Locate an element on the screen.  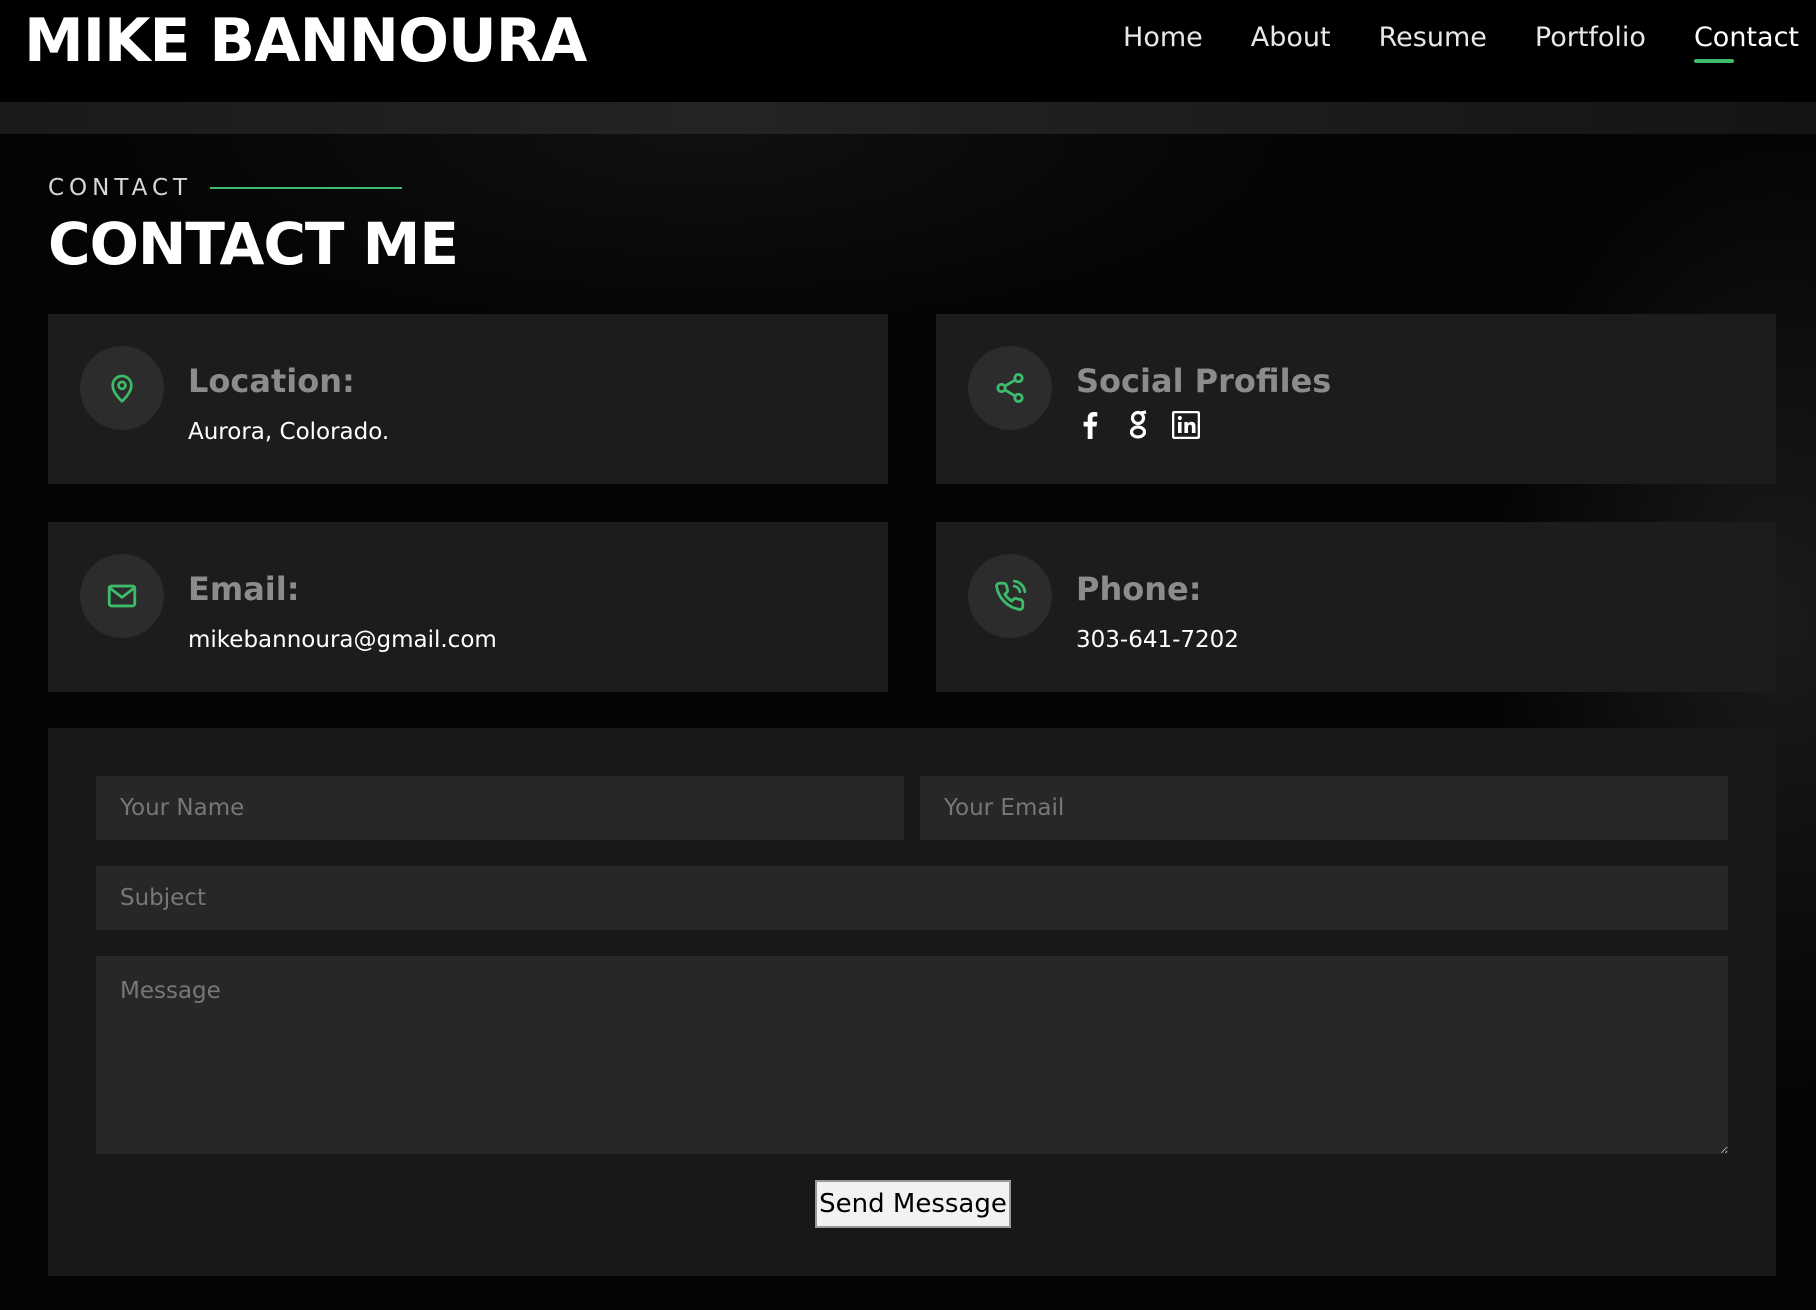
nav-home: Home is located at coordinates (1163, 42).